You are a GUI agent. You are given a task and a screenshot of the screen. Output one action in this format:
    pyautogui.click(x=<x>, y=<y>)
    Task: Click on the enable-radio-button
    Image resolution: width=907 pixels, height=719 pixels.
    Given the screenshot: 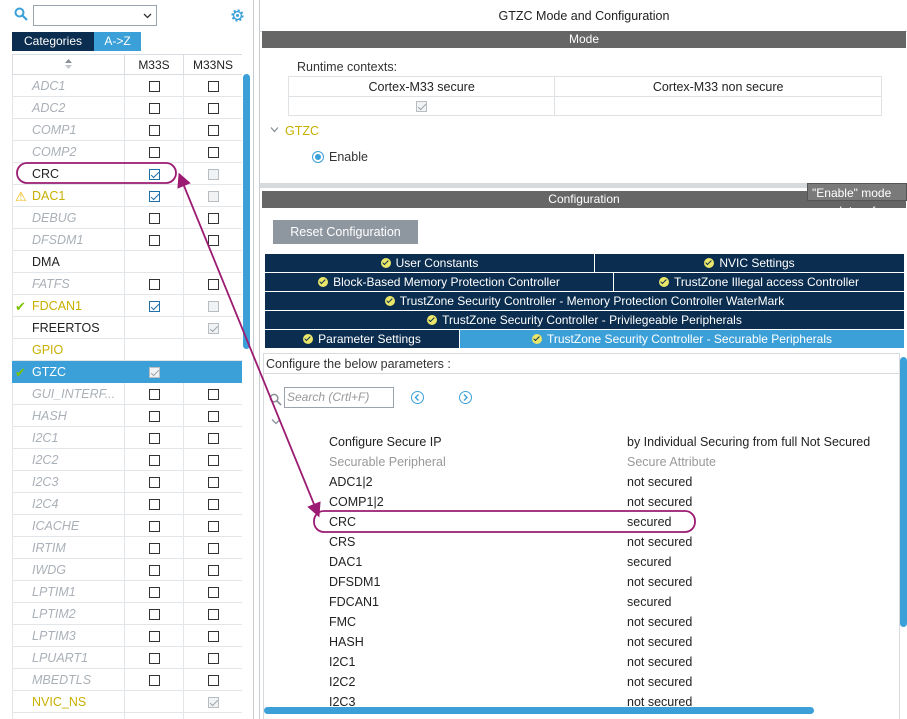 What is the action you would take?
    pyautogui.click(x=318, y=157)
    